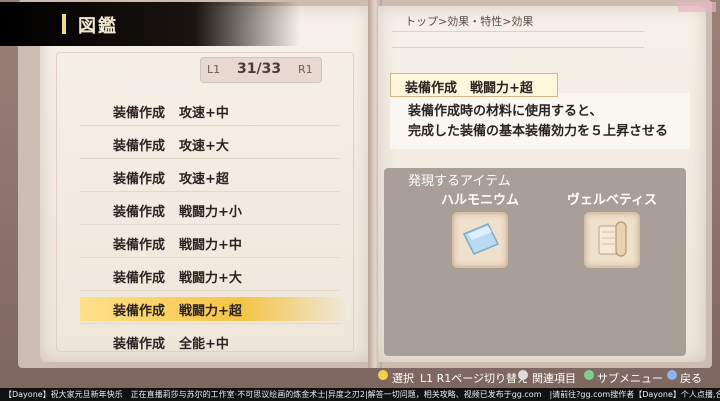 The width and height of the screenshot is (720, 401). Describe the element at coordinates (204, 179) in the screenshot. I see `list-item-effect: 攻速+超` at that location.